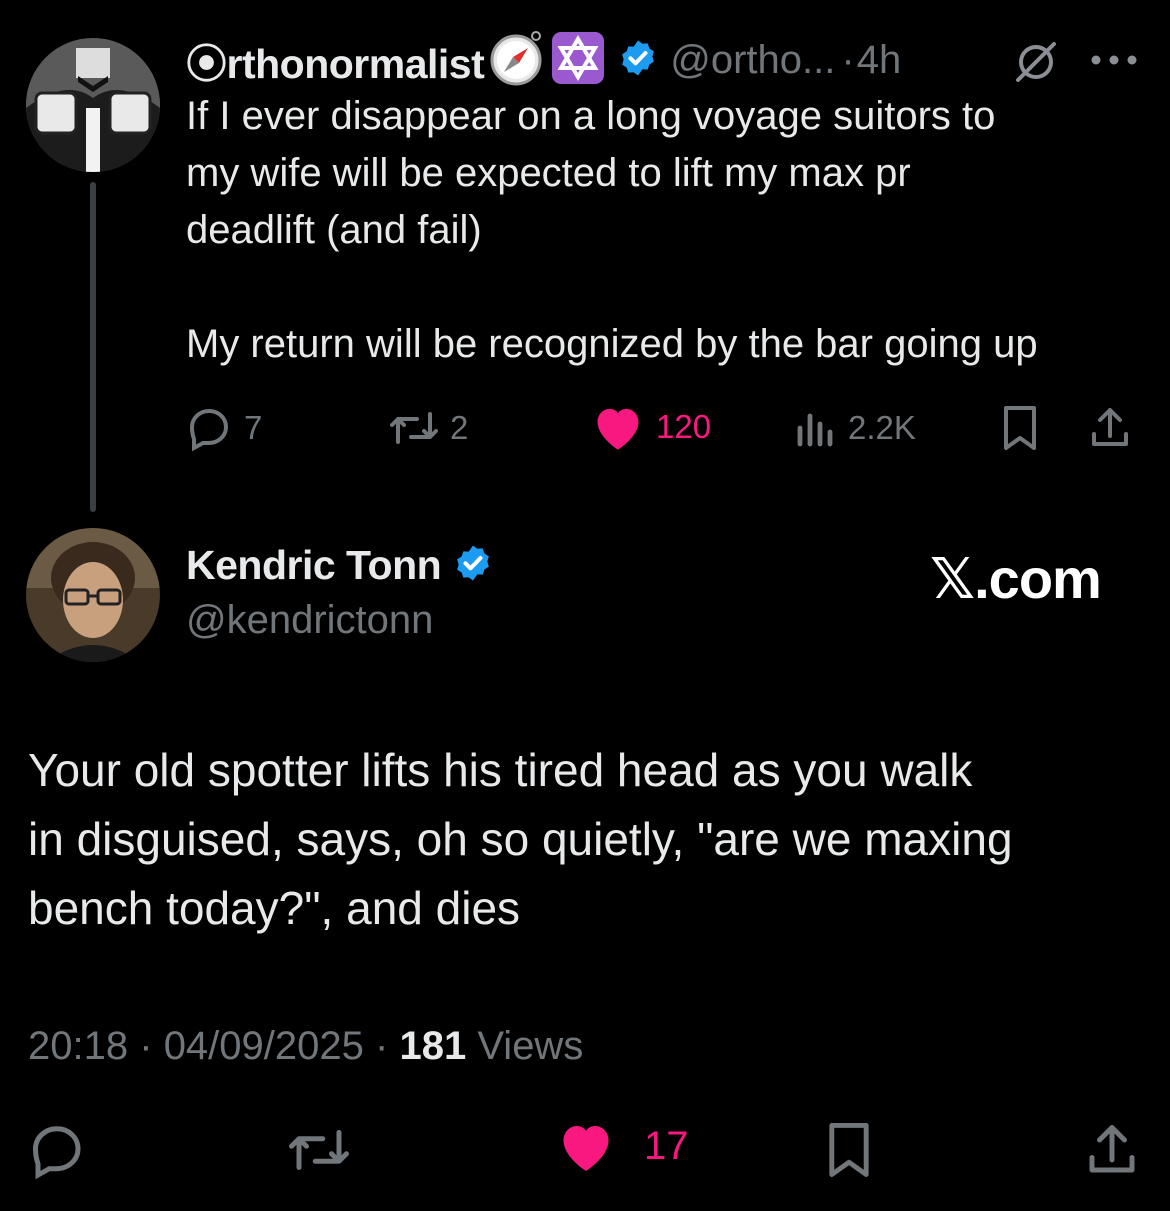  Describe the element at coordinates (78, 1046) in the screenshot. I see `reply-time: 20:18` at that location.